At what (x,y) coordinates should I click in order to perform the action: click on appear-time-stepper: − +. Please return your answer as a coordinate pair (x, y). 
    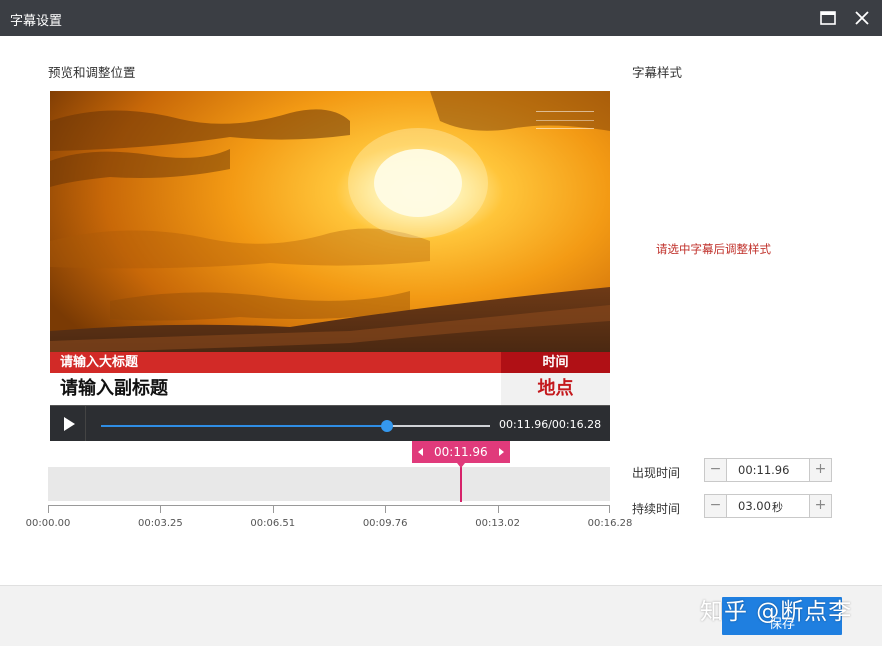
    Looking at the image, I should click on (768, 470).